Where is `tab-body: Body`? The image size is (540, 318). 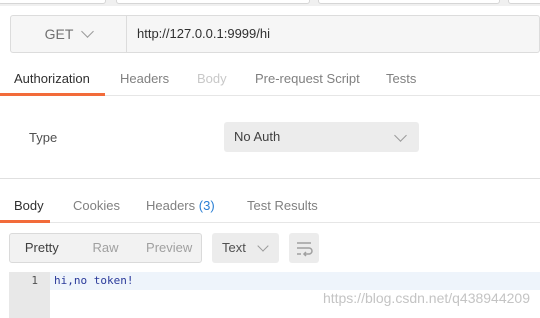 tab-body: Body is located at coordinates (212, 79).